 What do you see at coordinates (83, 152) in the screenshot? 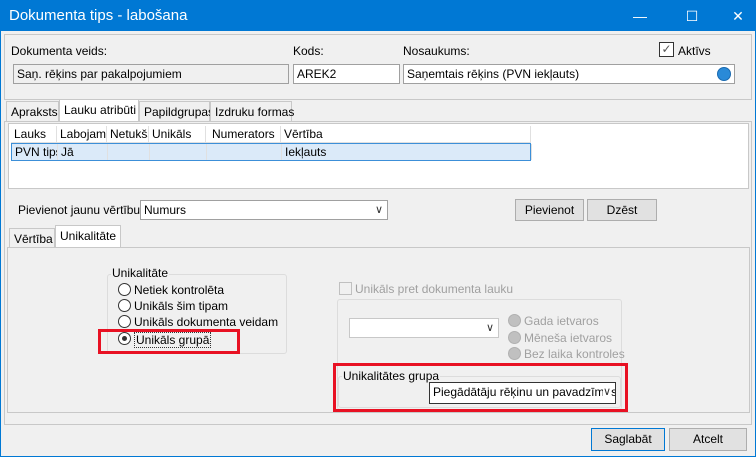
I see `cell-labojams: Jā` at bounding box center [83, 152].